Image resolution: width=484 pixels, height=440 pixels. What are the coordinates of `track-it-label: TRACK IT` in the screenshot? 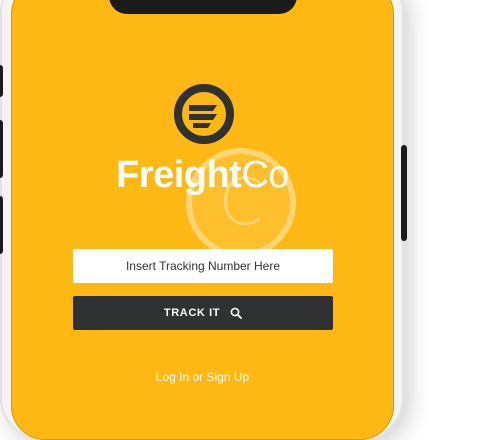 It's located at (192, 313).